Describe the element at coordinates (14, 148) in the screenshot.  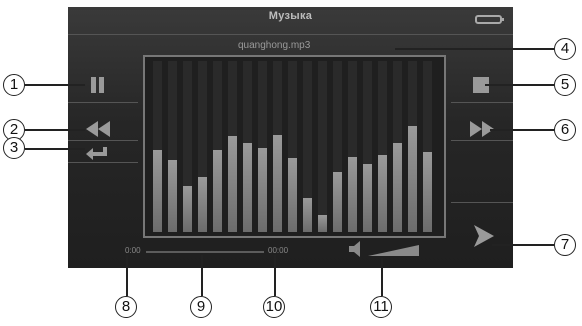
I see `callout-3: 3` at that location.